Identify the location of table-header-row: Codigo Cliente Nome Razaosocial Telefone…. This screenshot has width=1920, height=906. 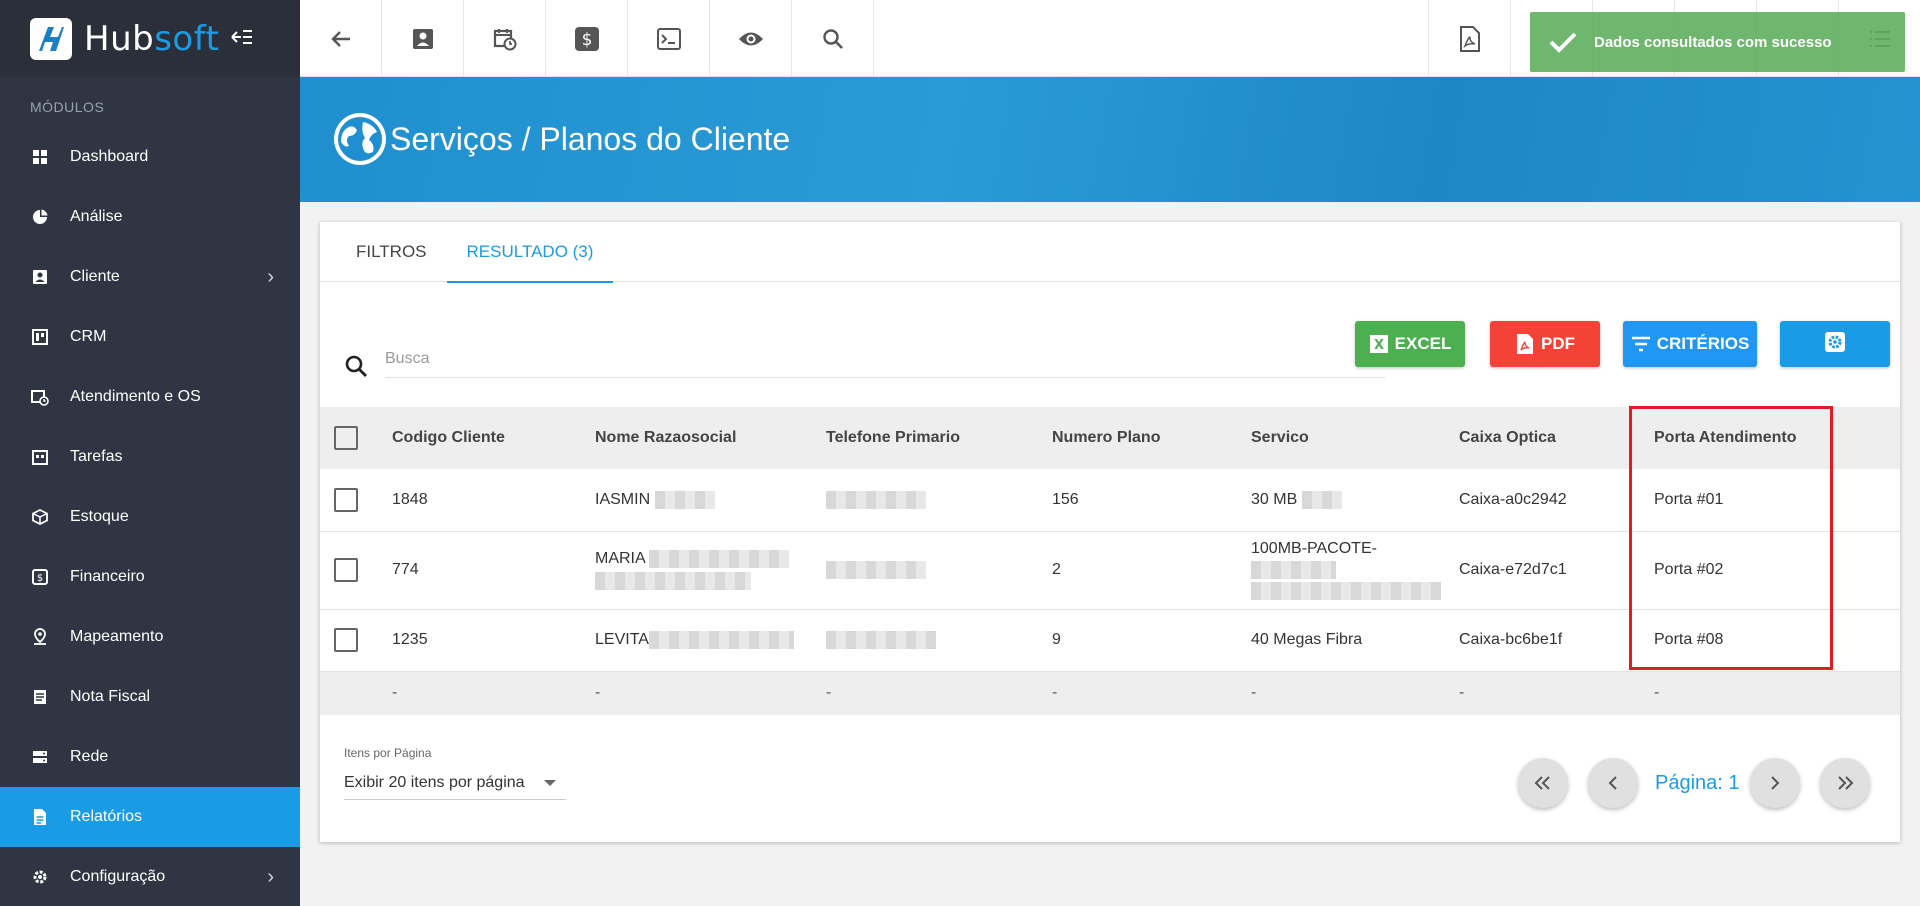
(1110, 438).